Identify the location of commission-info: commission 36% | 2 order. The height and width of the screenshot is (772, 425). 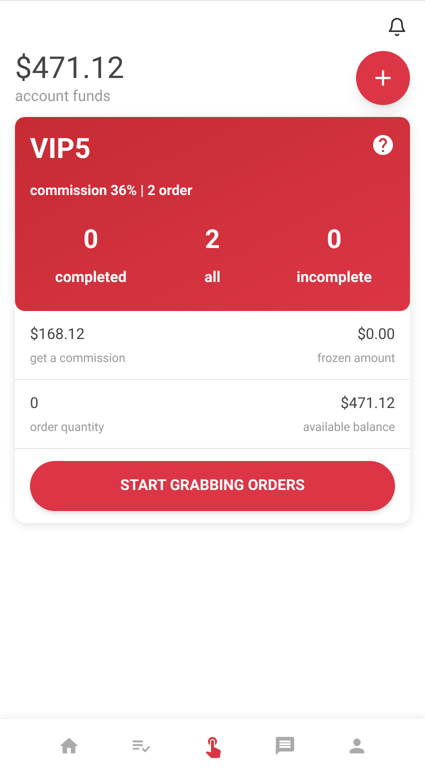
(112, 191).